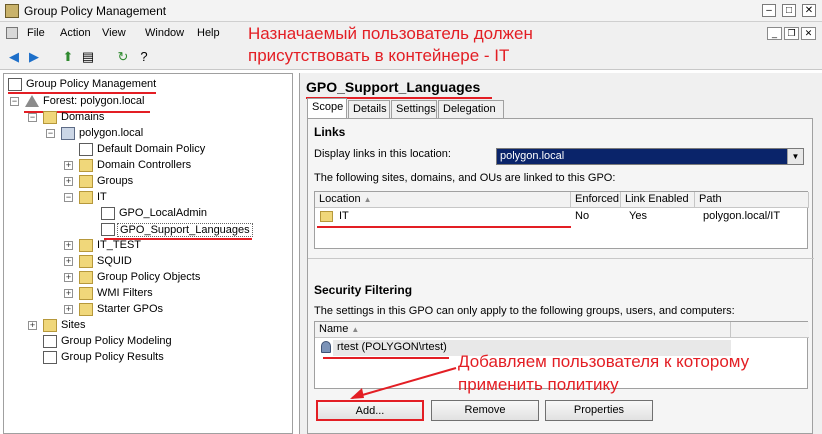  I want to click on menu-file: File, so click(36, 33).